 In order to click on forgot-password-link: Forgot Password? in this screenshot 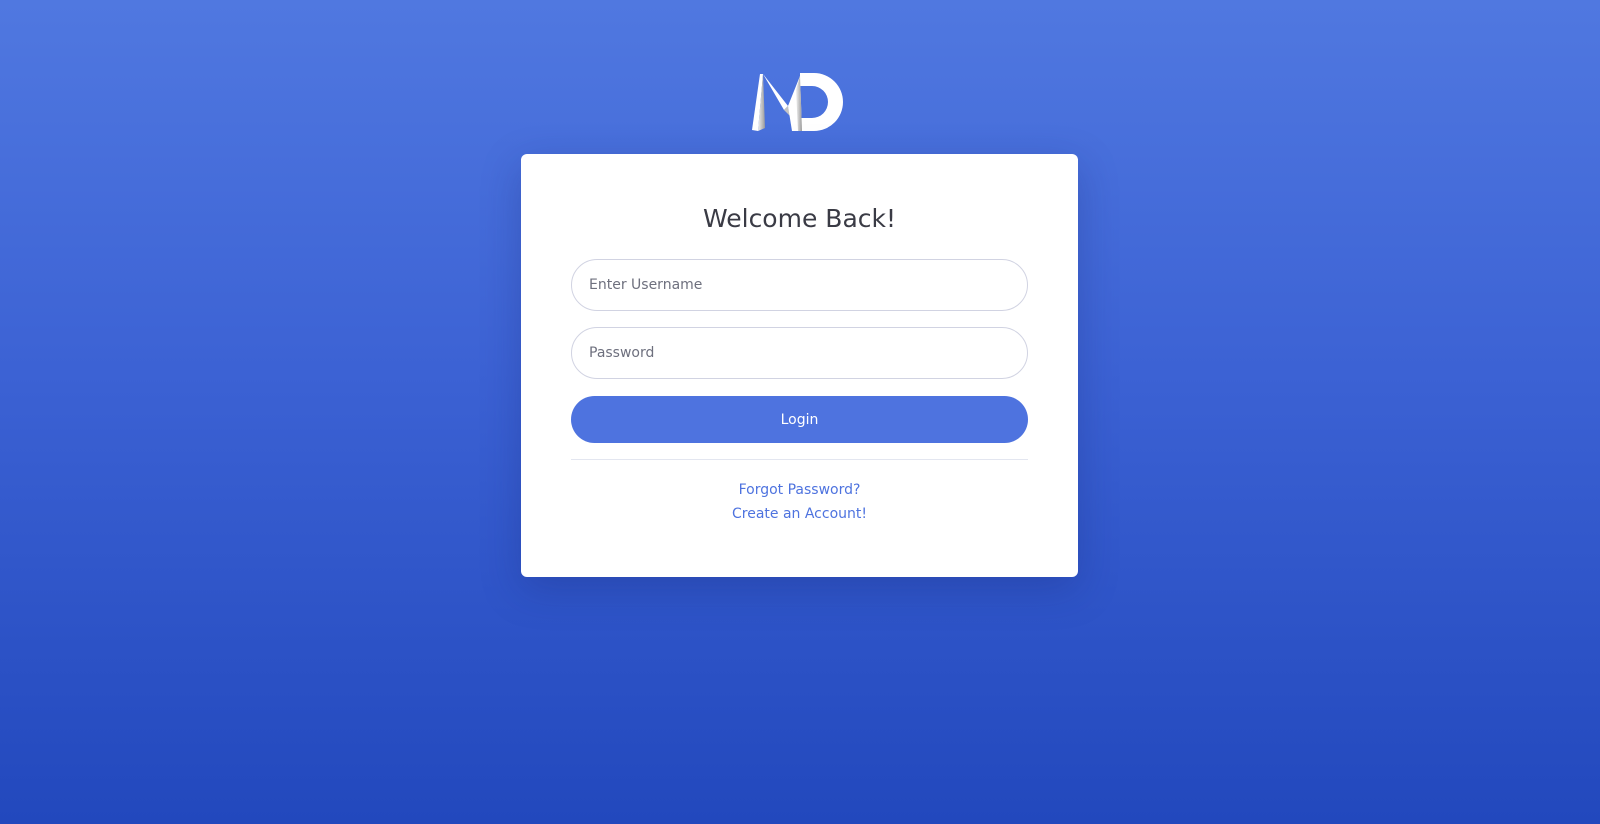, I will do `click(799, 490)`.